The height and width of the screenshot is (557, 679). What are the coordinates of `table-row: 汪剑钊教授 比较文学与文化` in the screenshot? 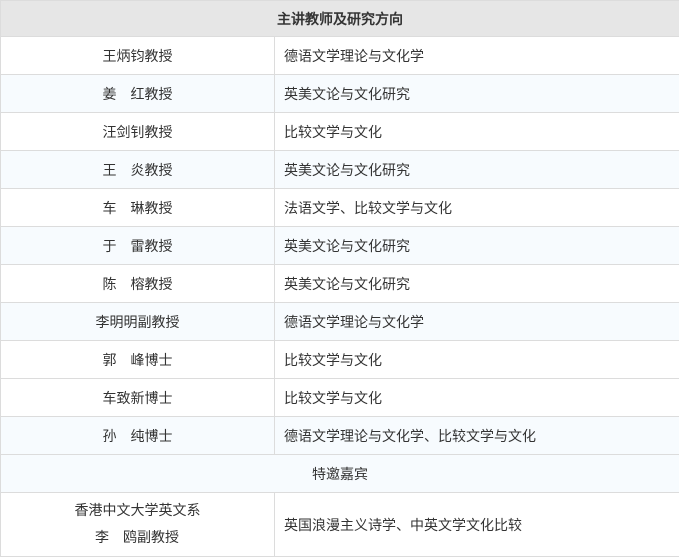 It's located at (339, 131).